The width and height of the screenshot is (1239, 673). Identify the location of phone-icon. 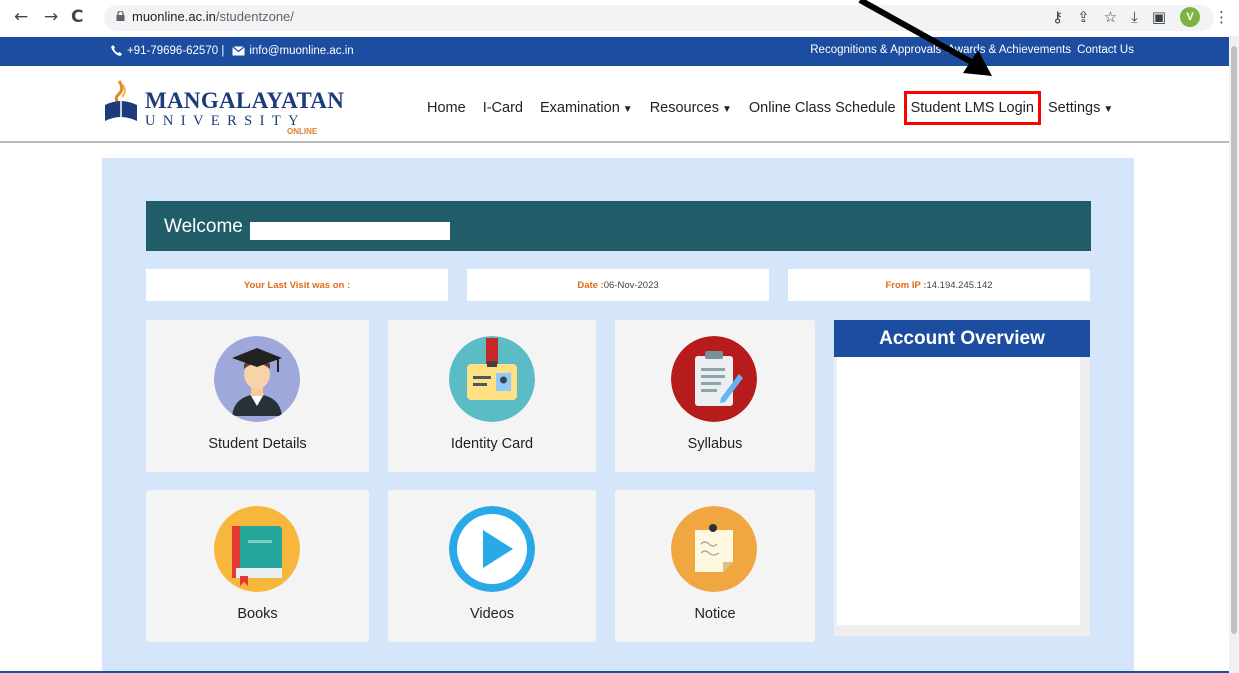
(116, 50).